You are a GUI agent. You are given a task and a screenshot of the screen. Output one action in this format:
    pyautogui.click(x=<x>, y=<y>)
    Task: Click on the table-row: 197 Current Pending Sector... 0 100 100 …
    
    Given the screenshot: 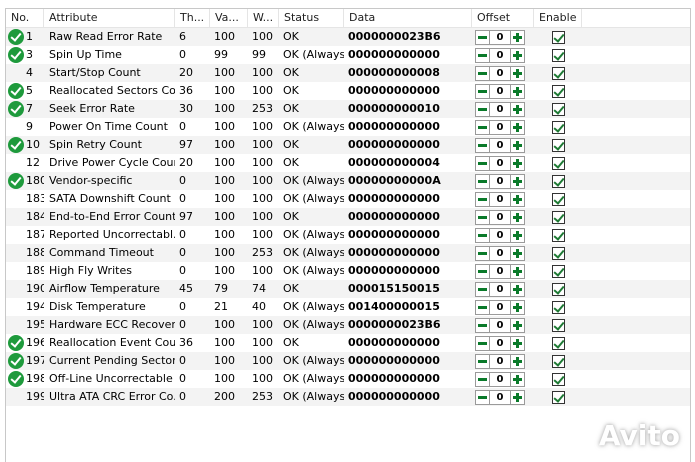 What is the action you would take?
    pyautogui.click(x=348, y=361)
    